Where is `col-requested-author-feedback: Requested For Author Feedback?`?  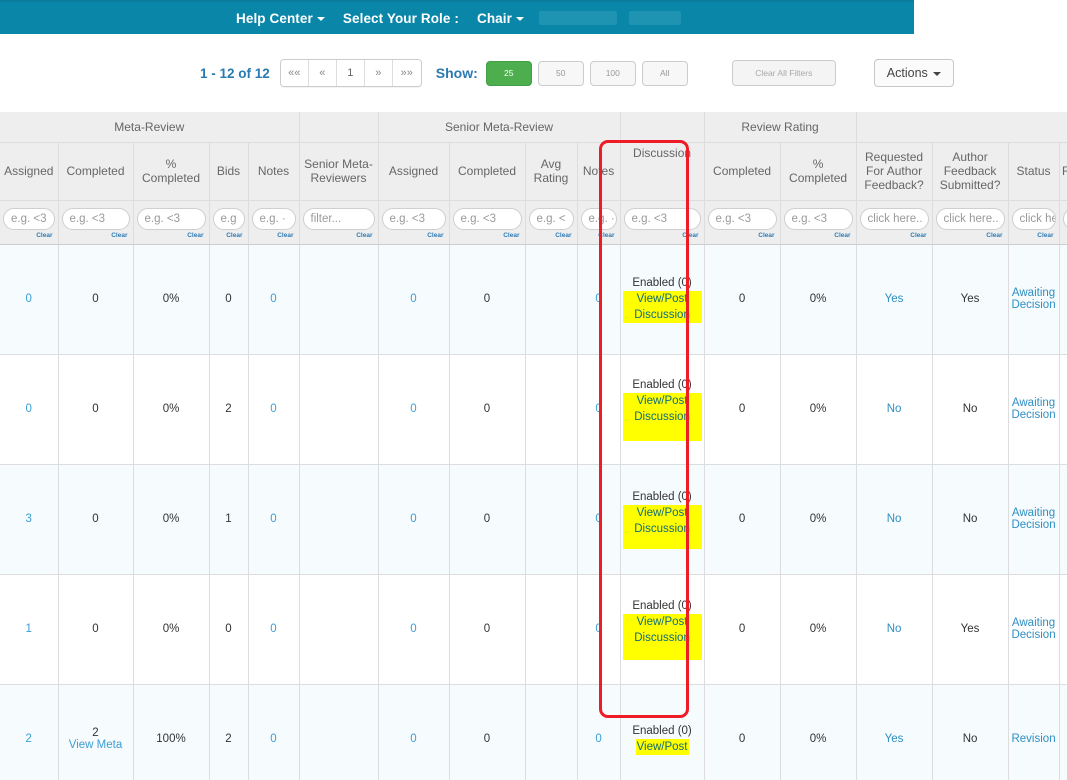 col-requested-author-feedback: Requested For Author Feedback? is located at coordinates (894, 171).